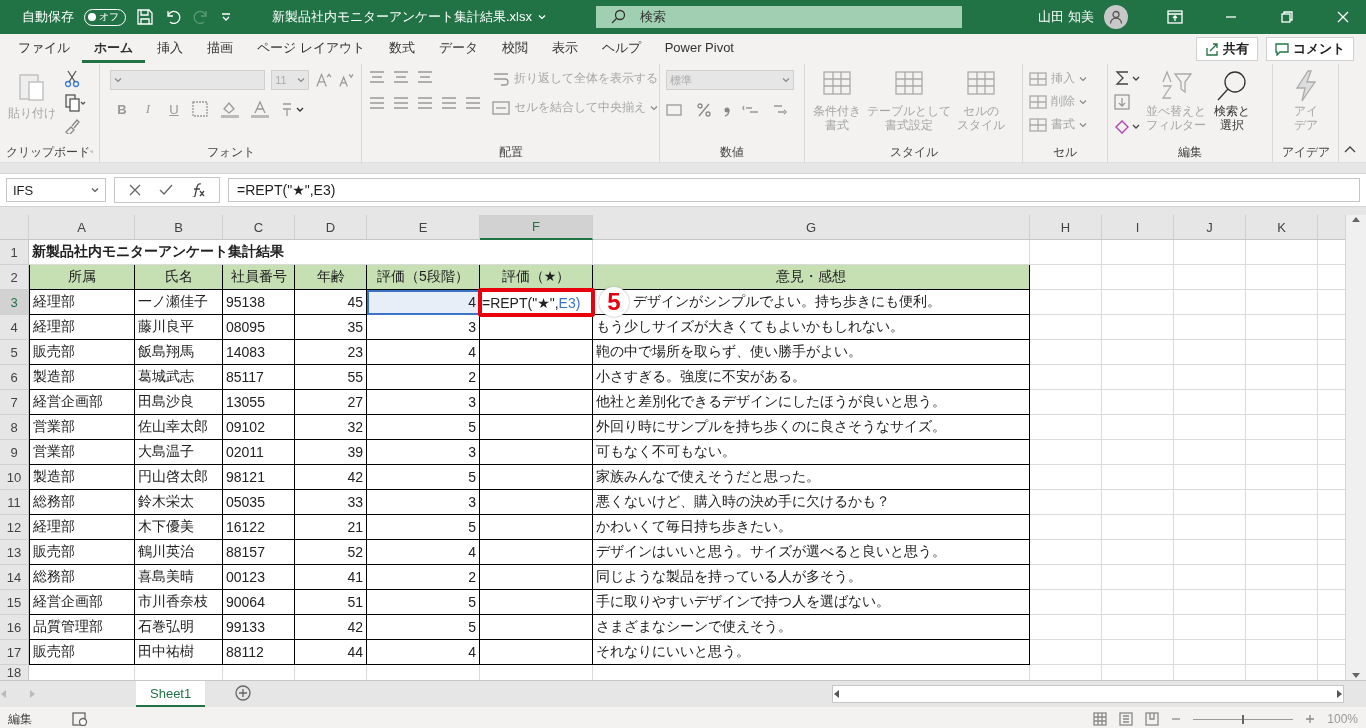 The image size is (1366, 728). What do you see at coordinates (1175, 17) in the screenshot?
I see `ribbon-display-icon` at bounding box center [1175, 17].